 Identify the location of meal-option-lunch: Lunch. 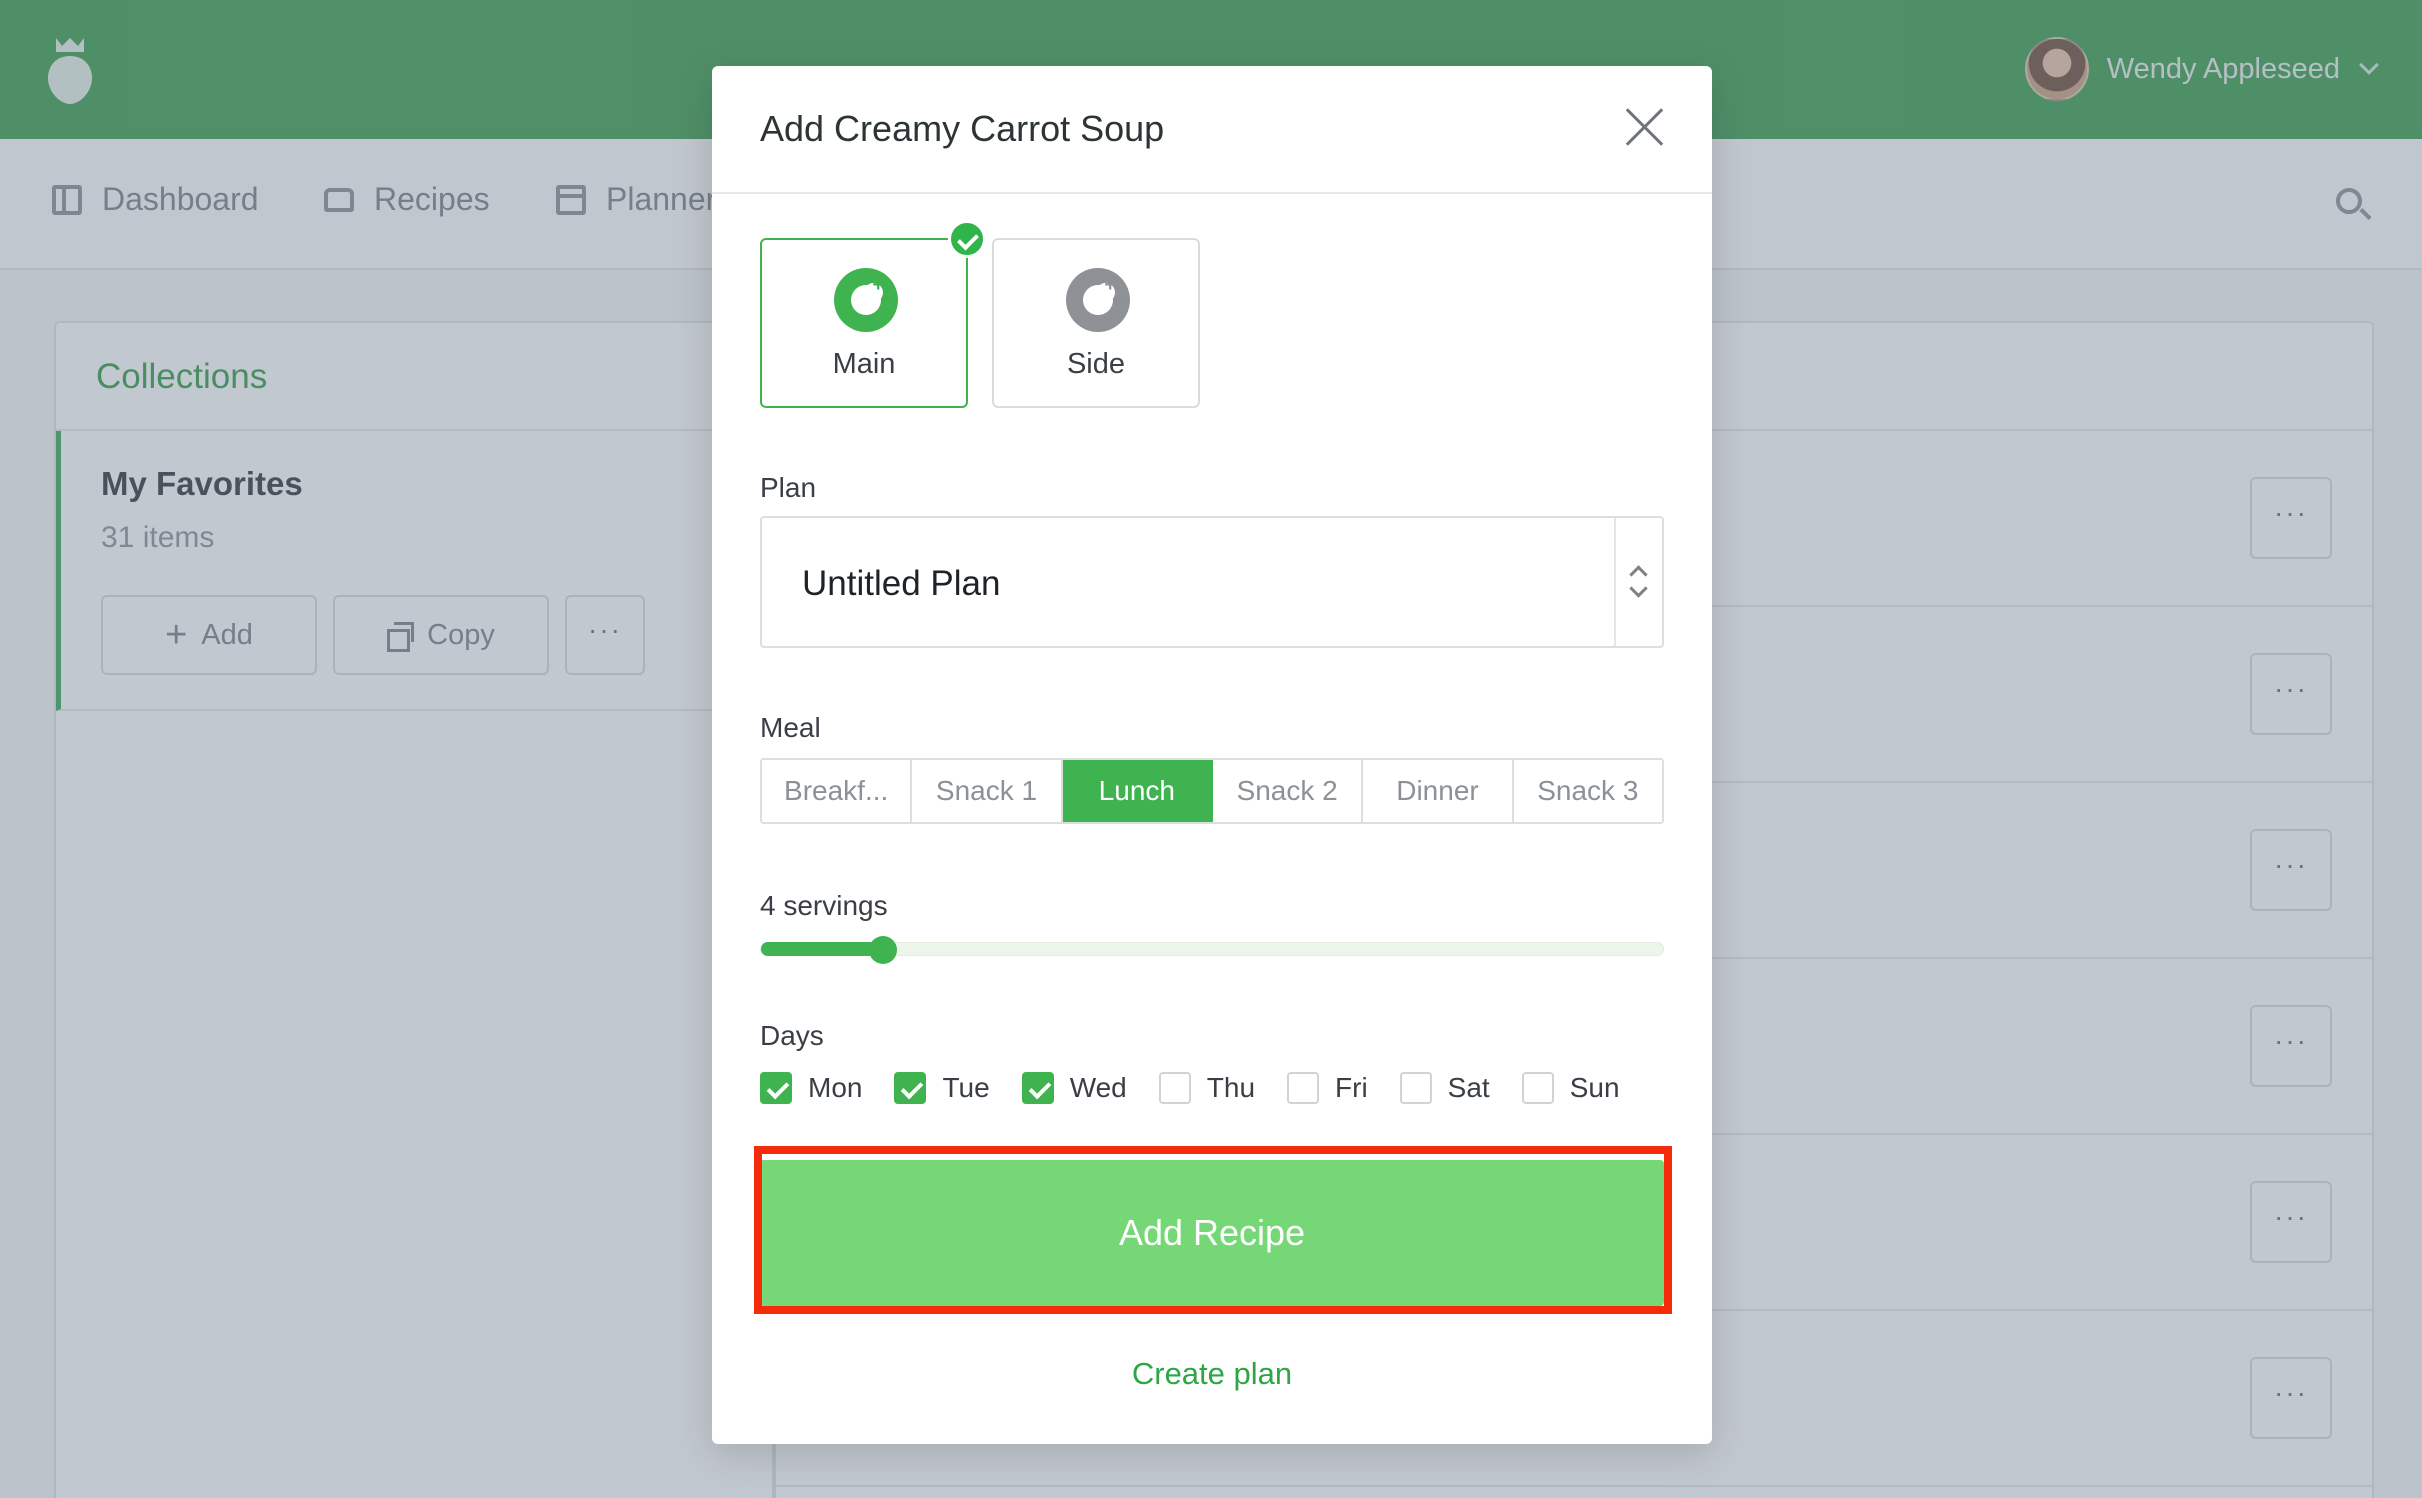
(1137, 791).